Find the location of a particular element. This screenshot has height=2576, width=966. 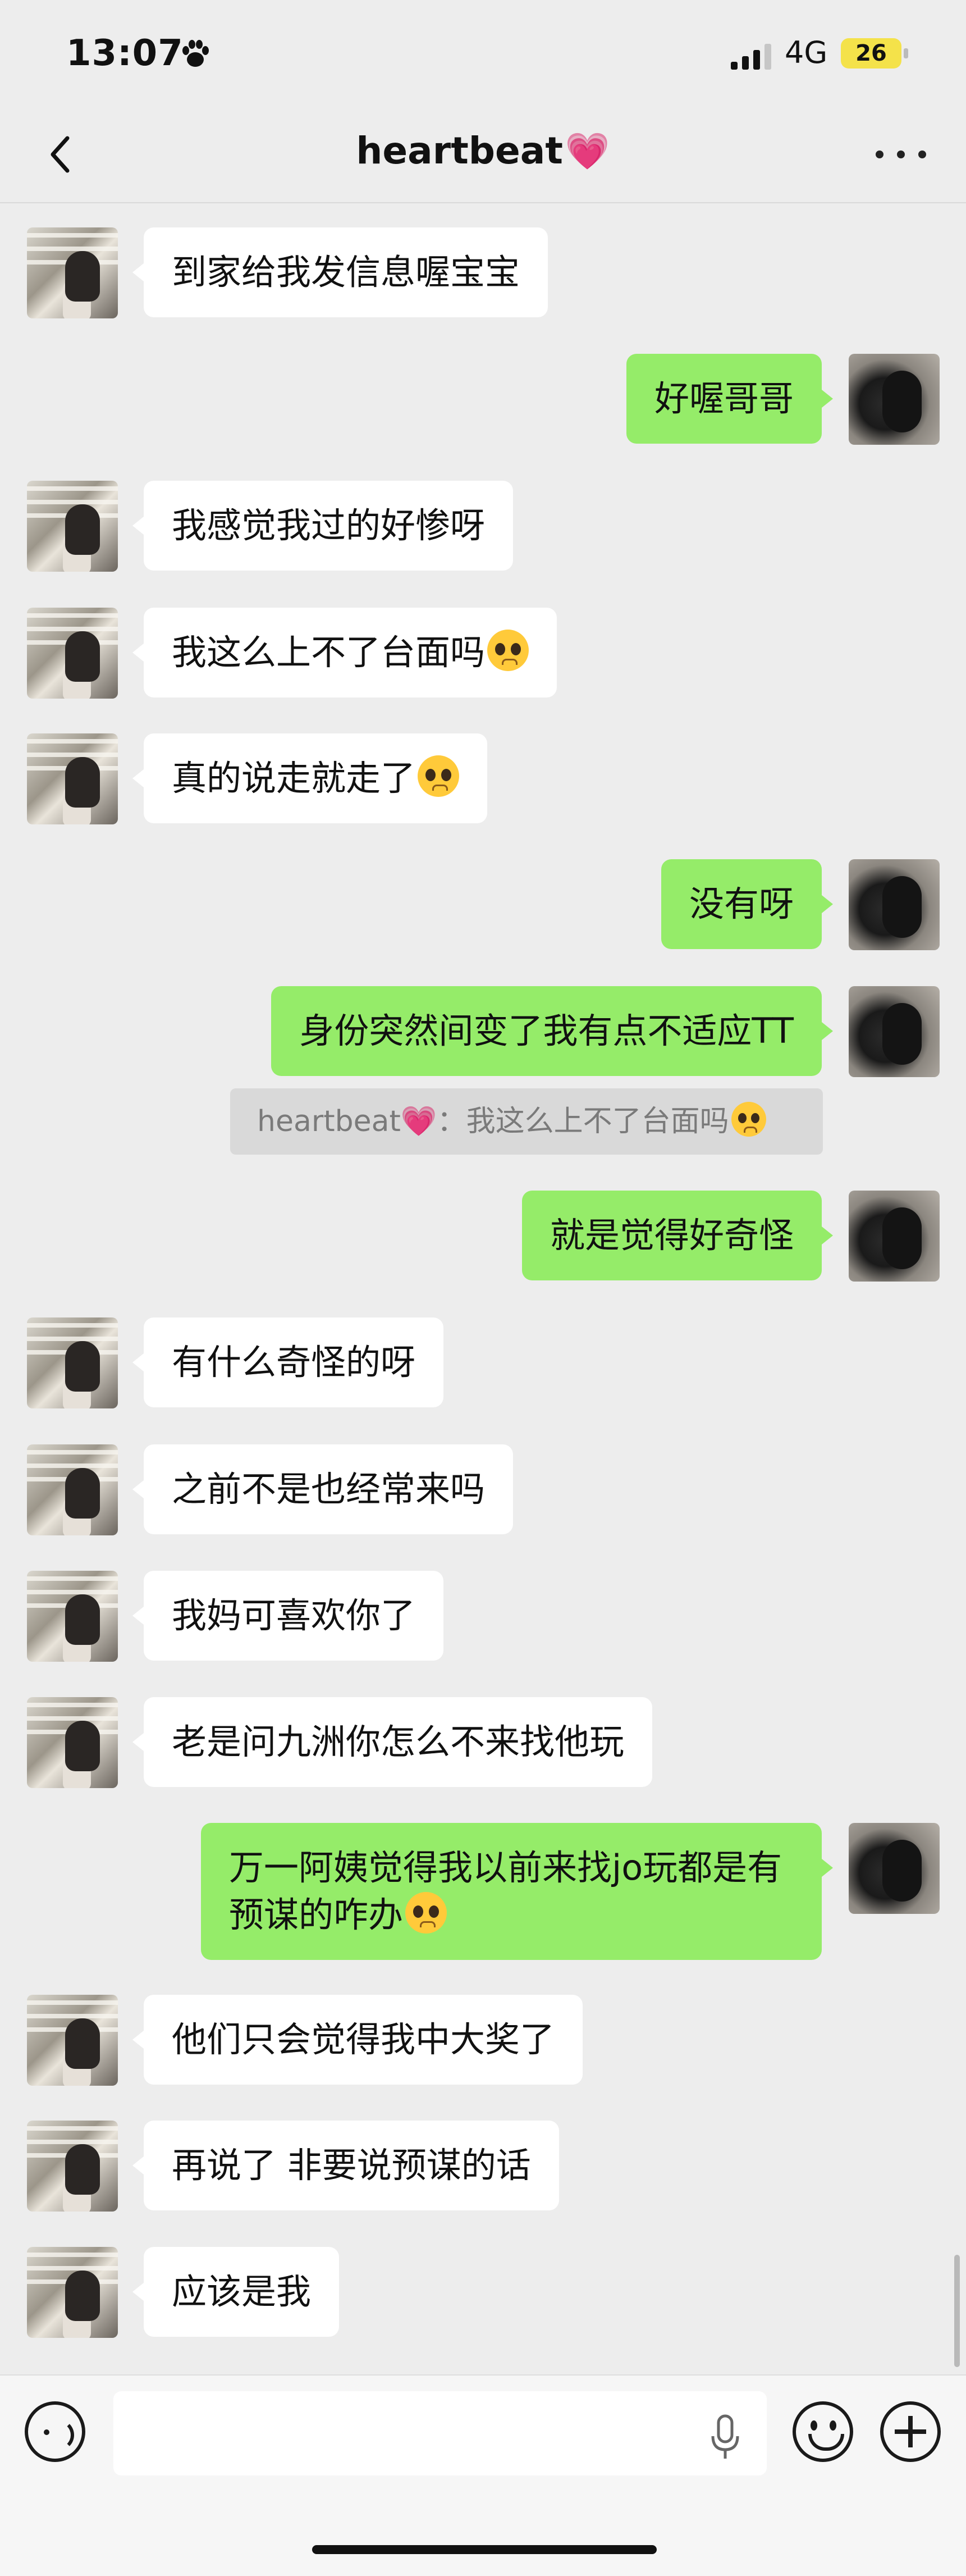

plus-icon is located at coordinates (910, 2431).